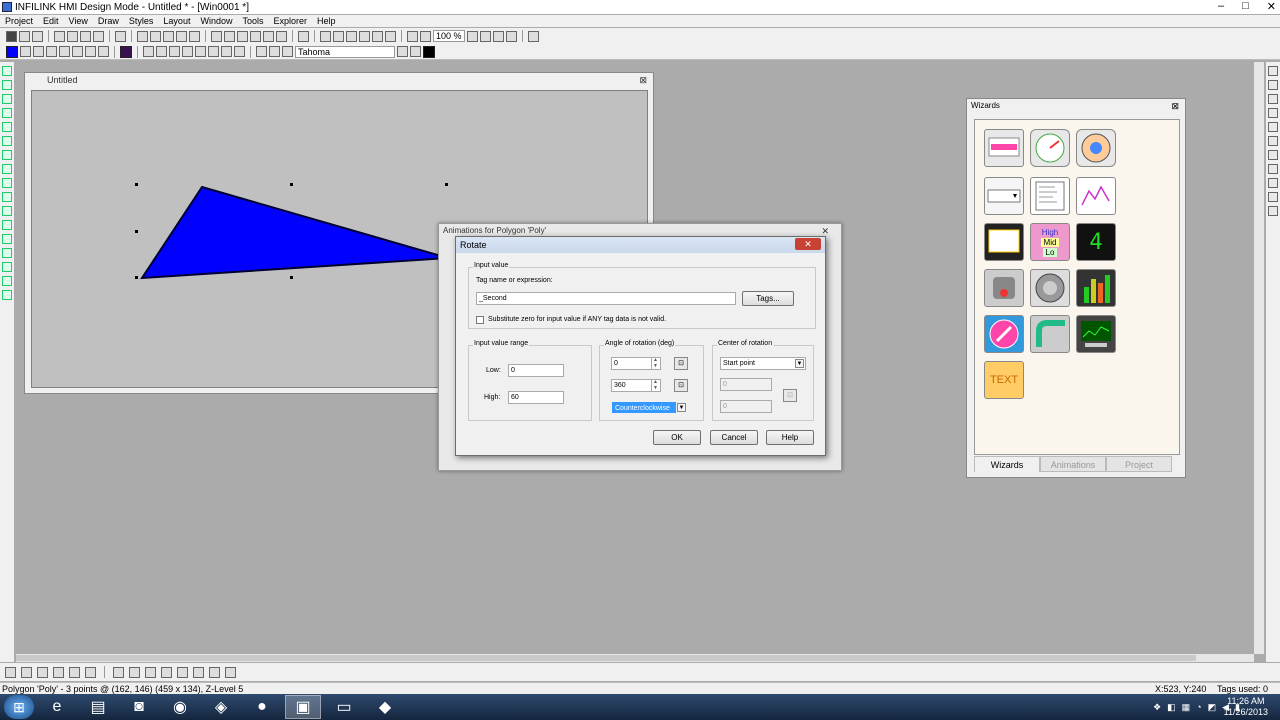  What do you see at coordinates (344, 707) in the screenshot?
I see `monitor-icon: ▭` at bounding box center [344, 707].